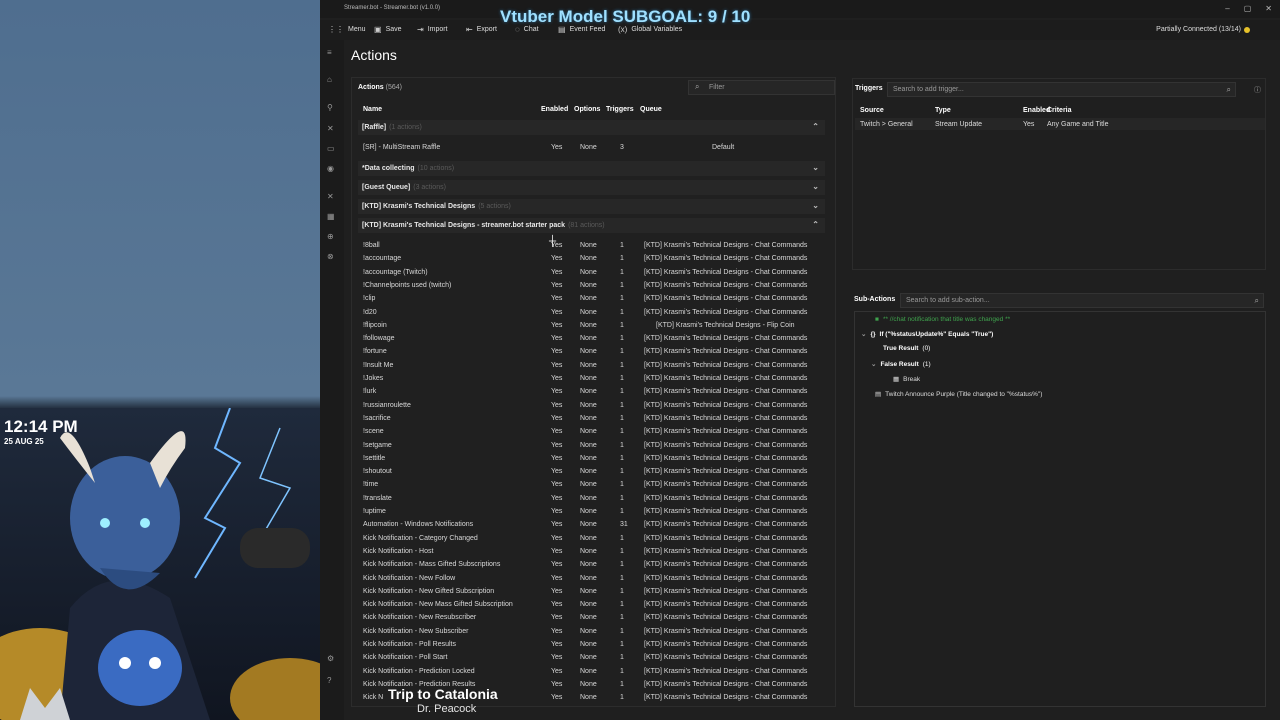 This screenshot has width=1280, height=720. I want to click on save-button: ▣ Save, so click(388, 29).